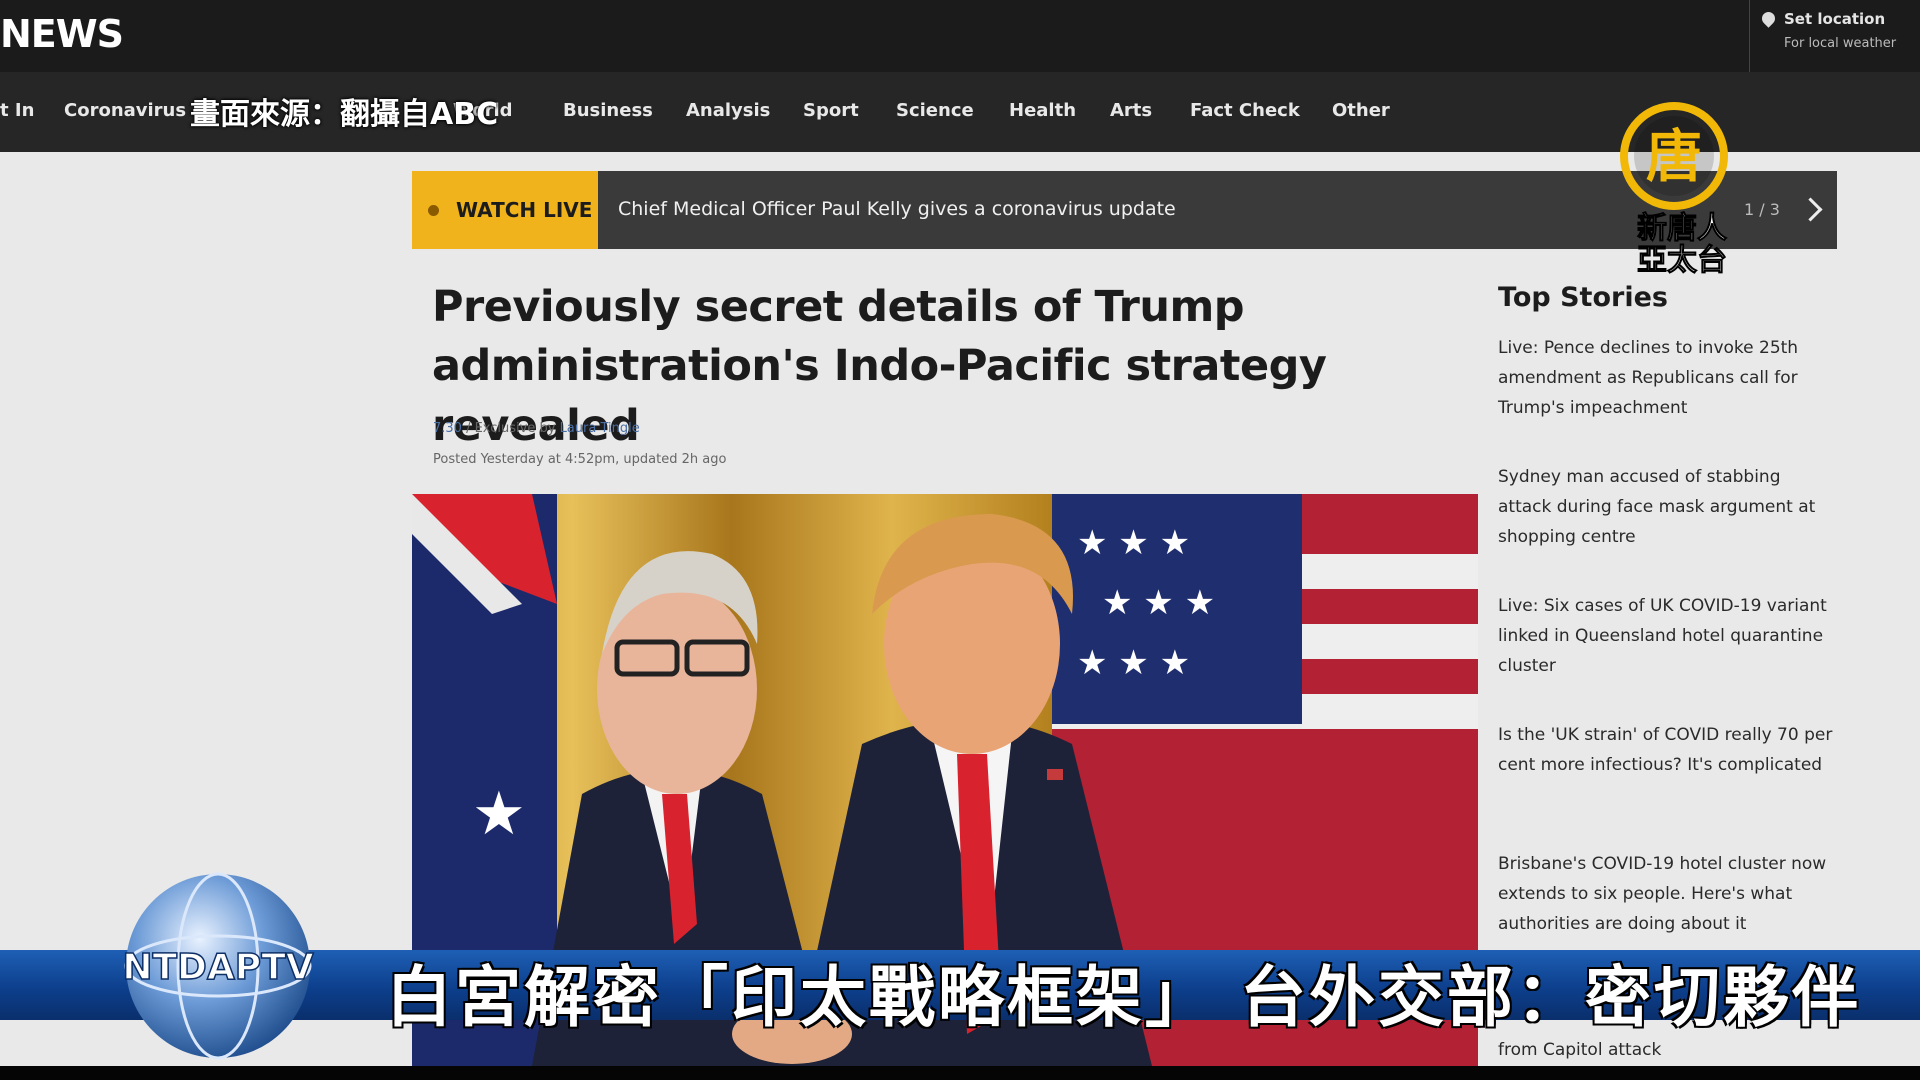 The height and width of the screenshot is (1080, 1920). I want to click on author-link: Laura Tingle, so click(600, 428).